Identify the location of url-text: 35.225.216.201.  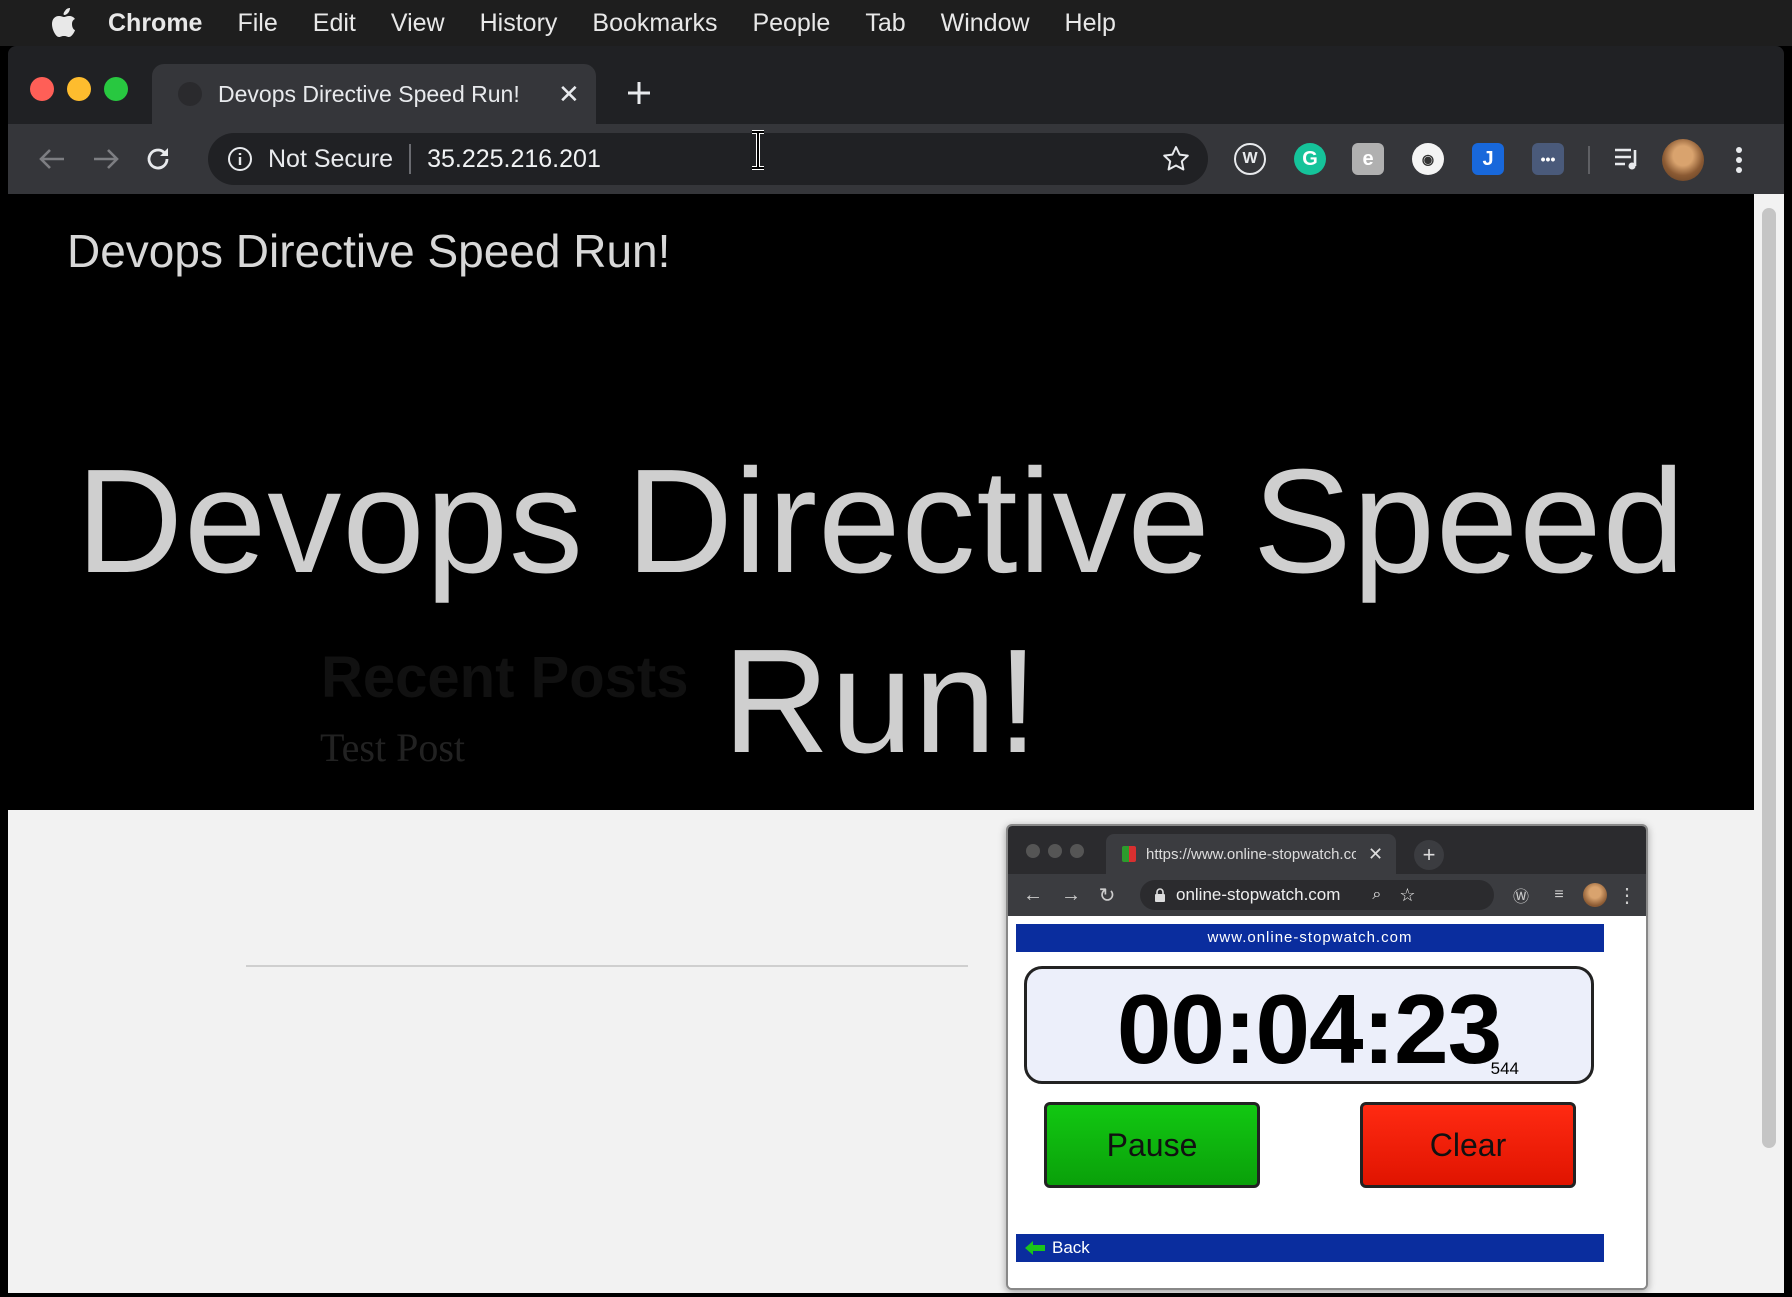
(514, 159).